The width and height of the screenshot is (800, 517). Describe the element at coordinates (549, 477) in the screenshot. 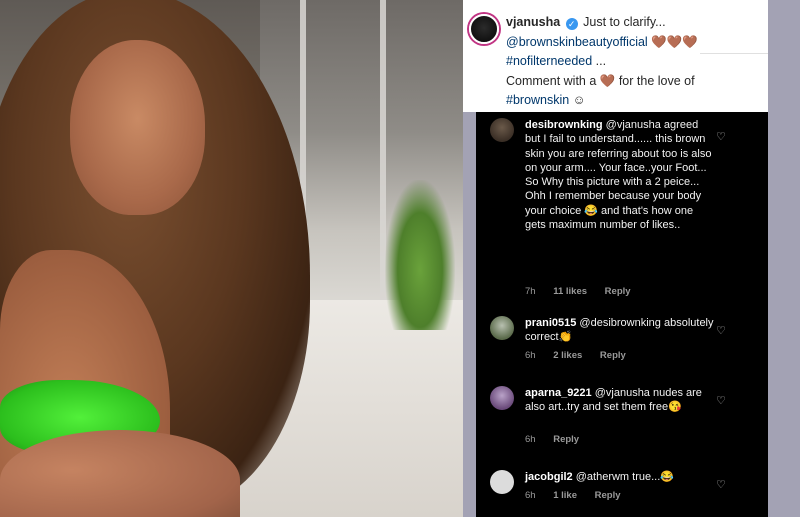

I see `comment-username: jacobgil2` at that location.